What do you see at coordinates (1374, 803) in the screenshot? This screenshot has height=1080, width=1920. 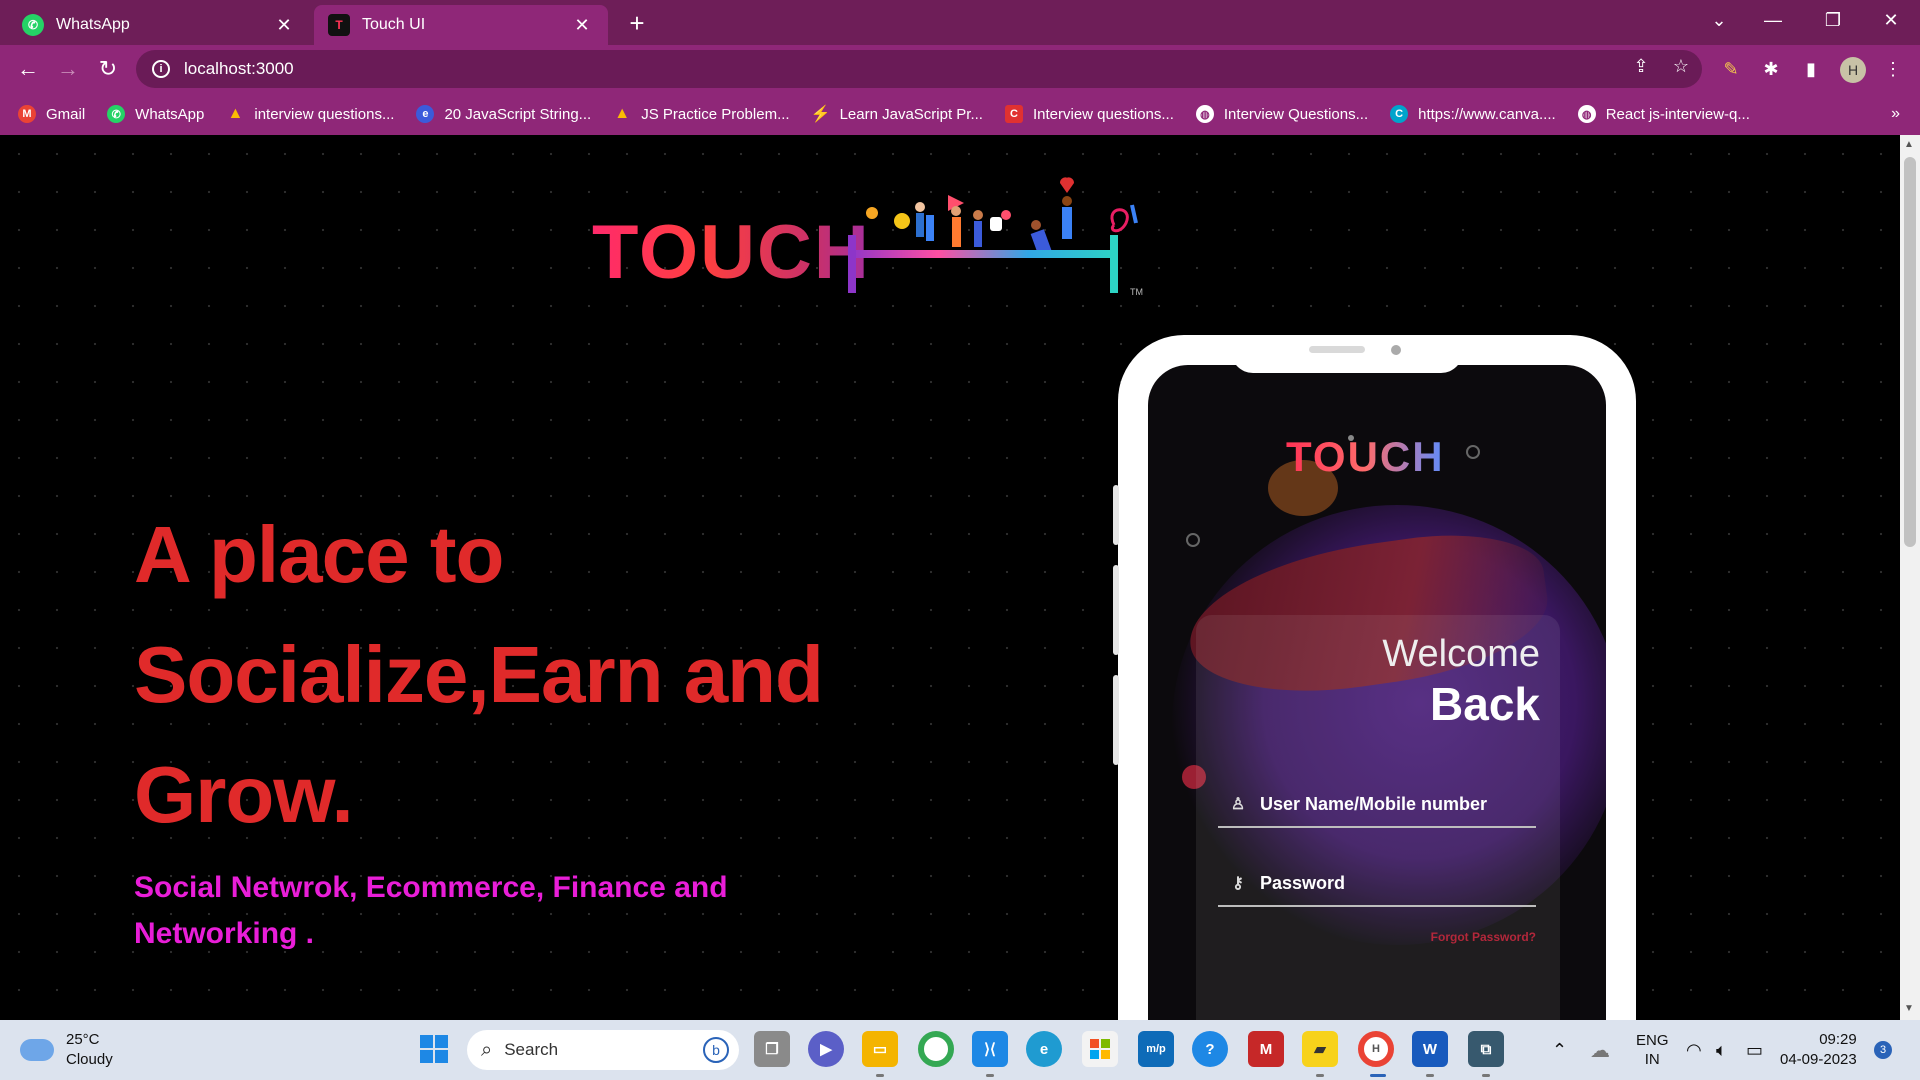 I see `username-placeholder: User Name/Mobile number` at bounding box center [1374, 803].